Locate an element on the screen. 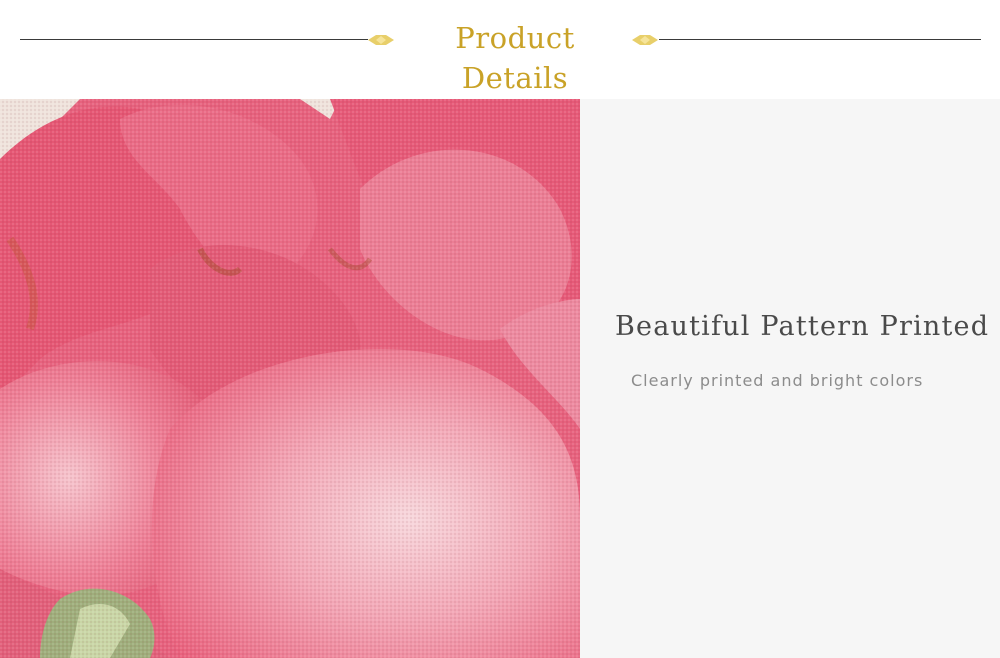 This screenshot has height=658, width=1000. feature-heading: Beautiful Pattern Printed is located at coordinates (802, 326).